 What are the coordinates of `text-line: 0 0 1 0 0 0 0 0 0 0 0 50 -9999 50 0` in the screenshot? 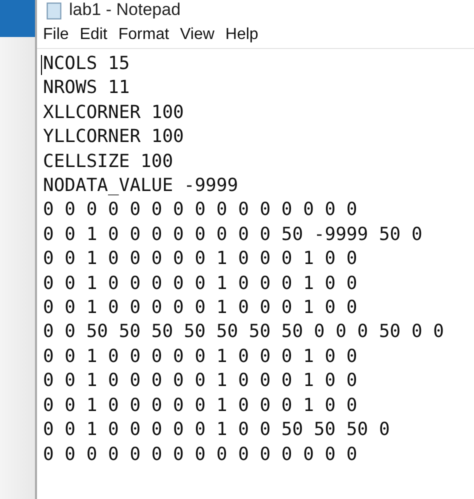 It's located at (232, 234).